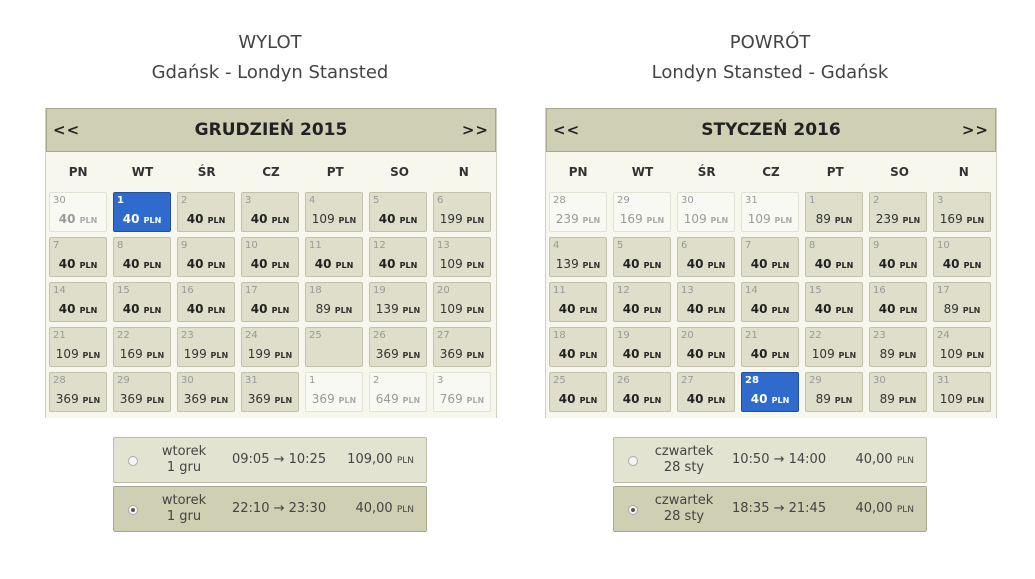 Image resolution: width=1035 pixels, height=579 pixels. I want to click on calendar-day-cell: 13 40 PLN, so click(706, 302).